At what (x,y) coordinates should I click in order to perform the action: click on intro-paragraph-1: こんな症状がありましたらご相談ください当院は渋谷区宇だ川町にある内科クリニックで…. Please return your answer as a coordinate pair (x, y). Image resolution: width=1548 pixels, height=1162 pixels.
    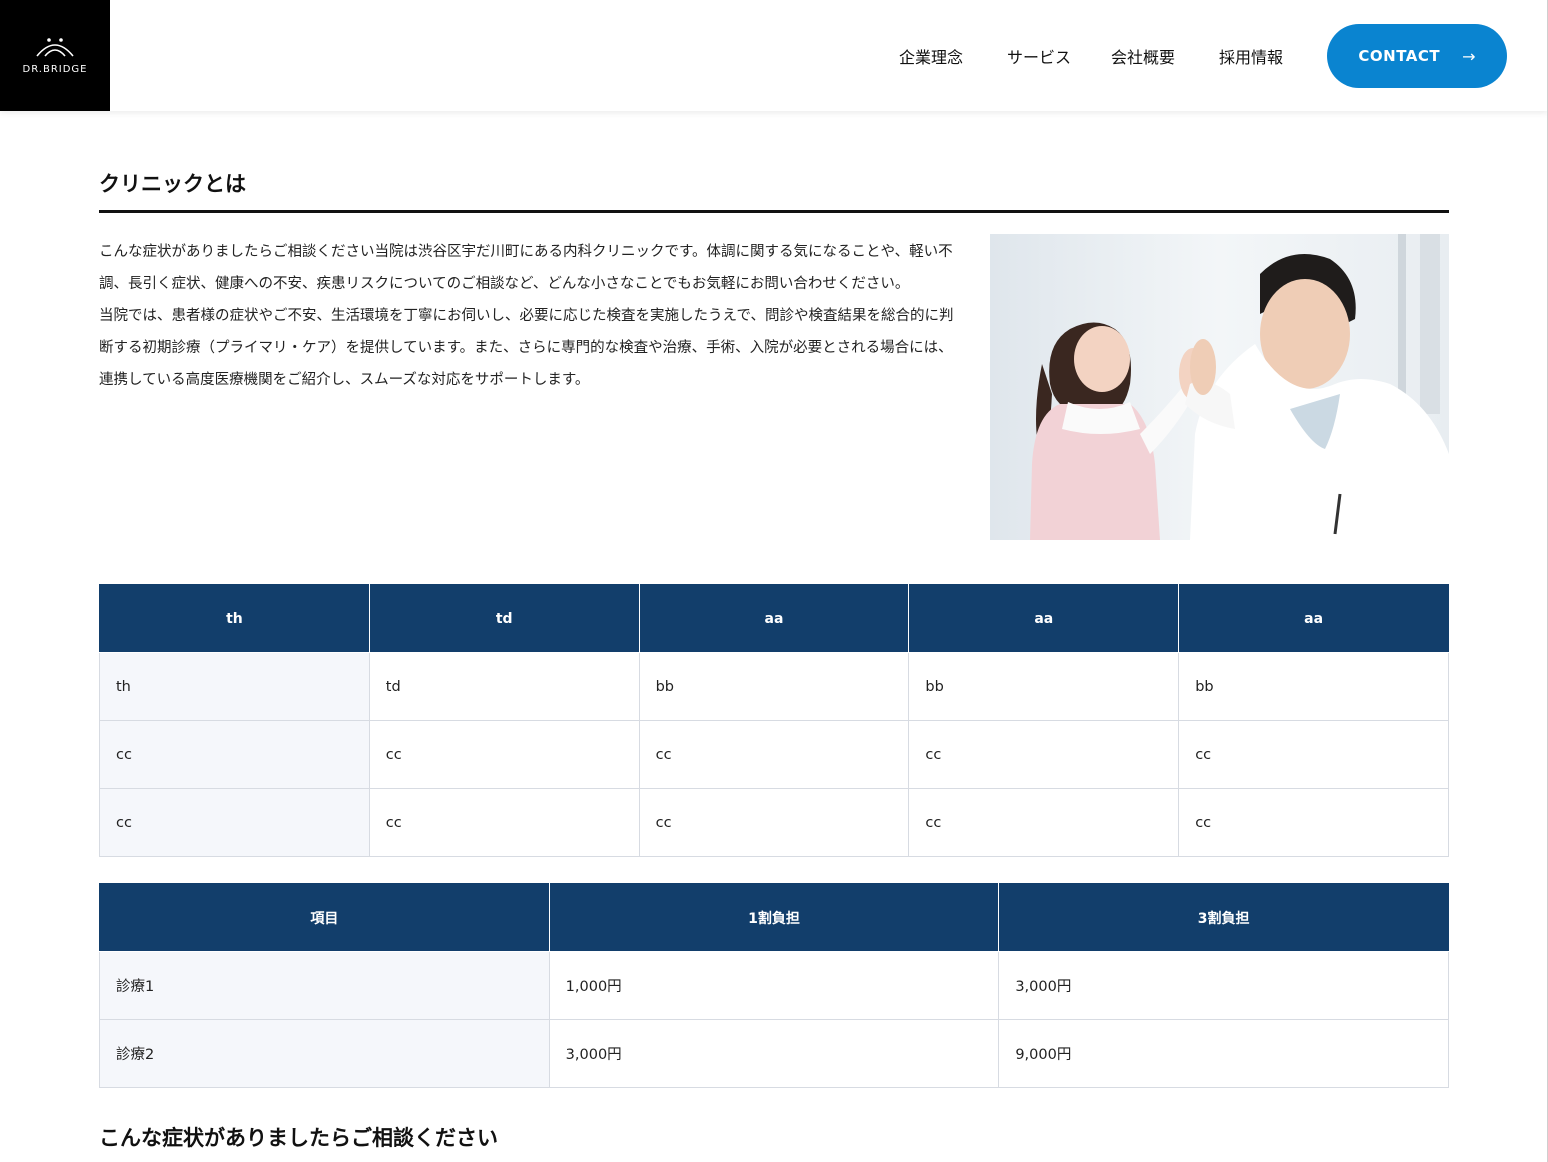
    Looking at the image, I should click on (526, 268).